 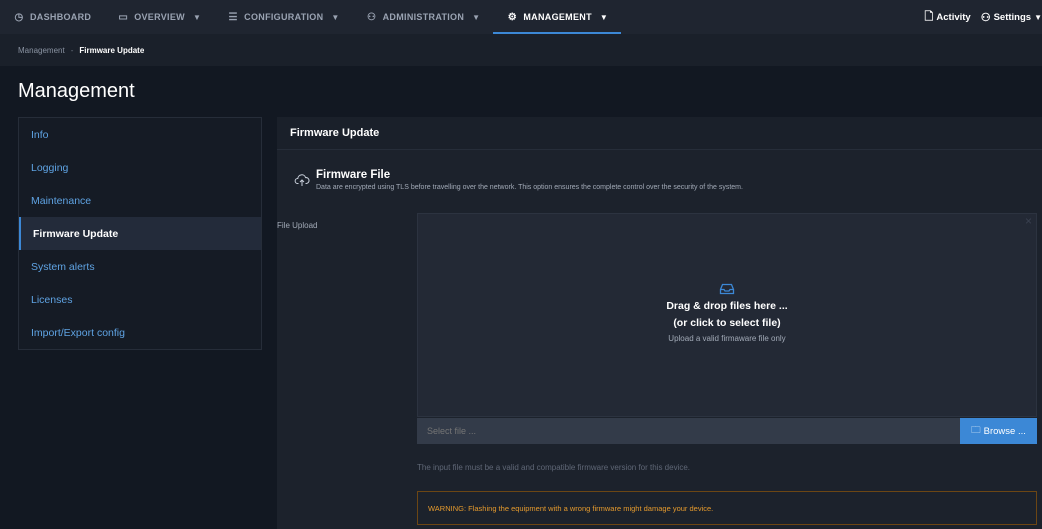 I want to click on user-icon: ⚇, so click(x=985, y=17).